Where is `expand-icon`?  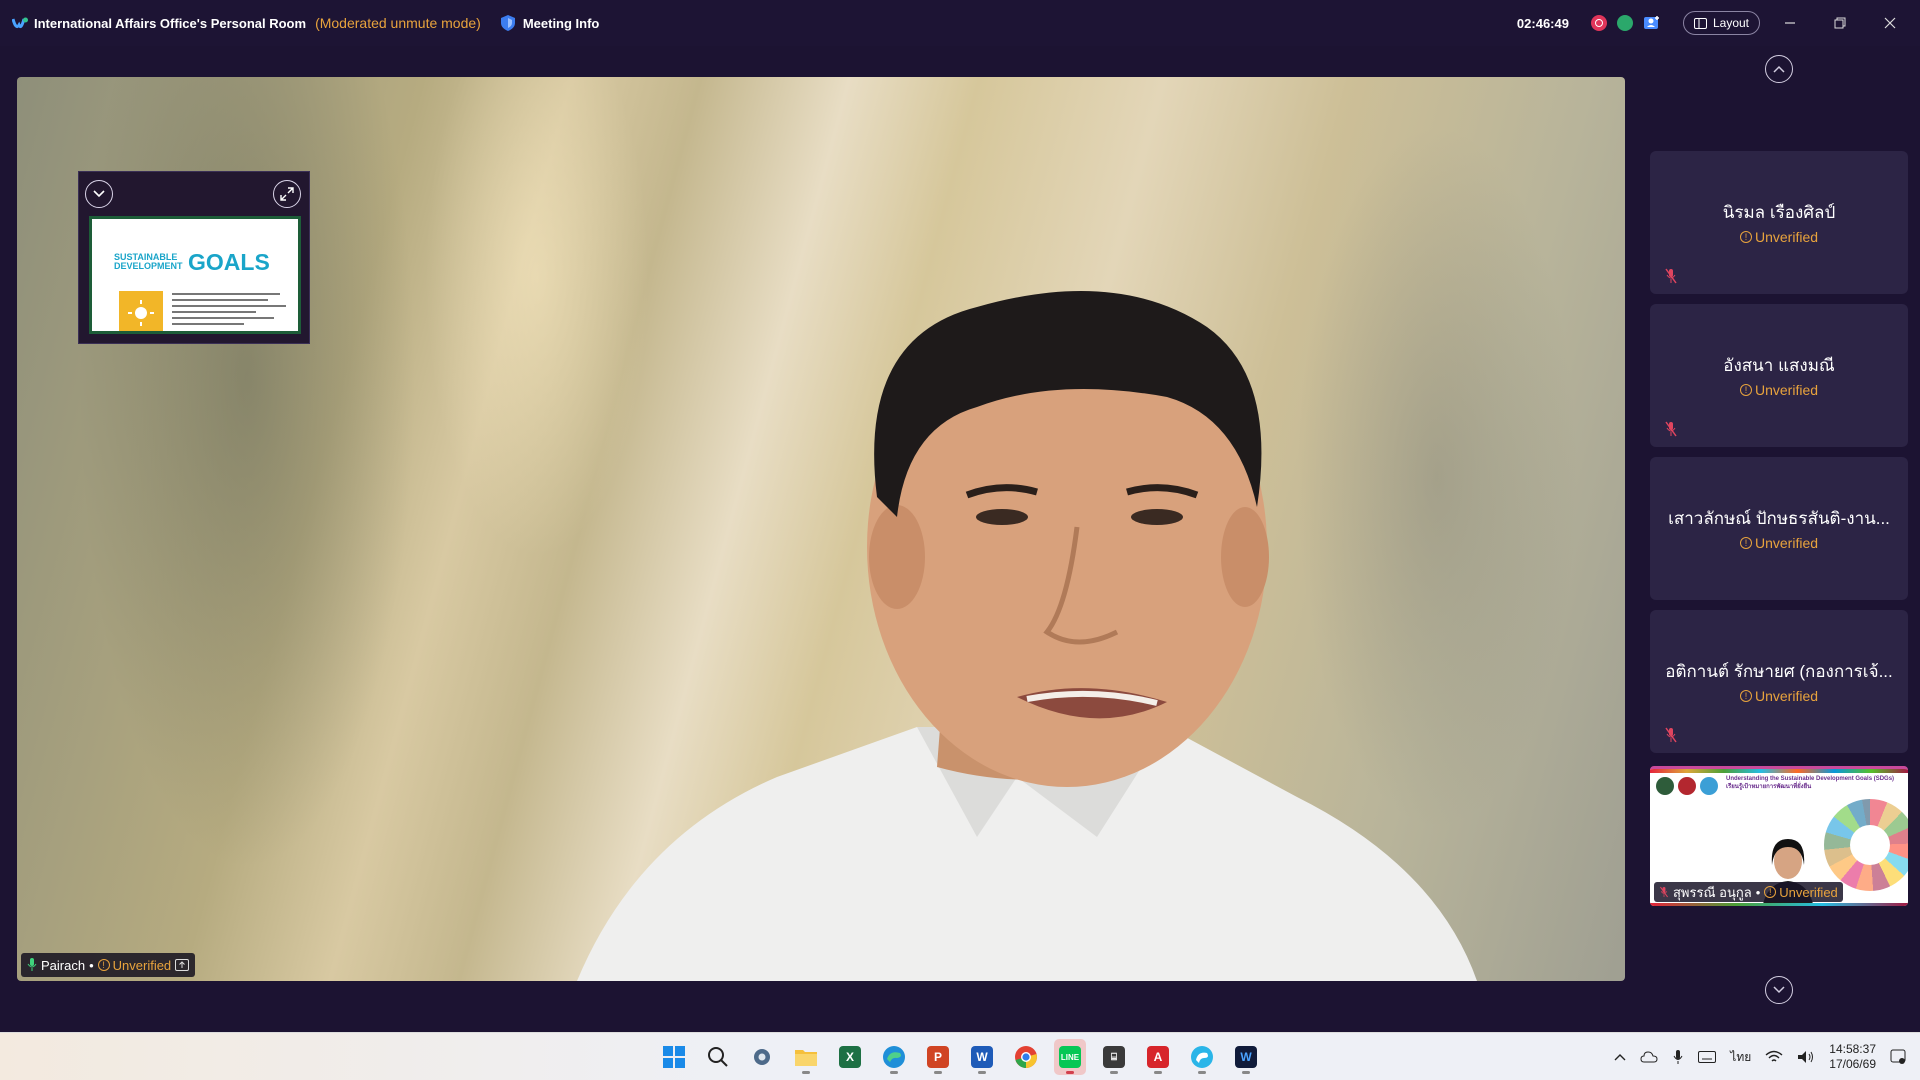
expand-icon is located at coordinates (287, 194).